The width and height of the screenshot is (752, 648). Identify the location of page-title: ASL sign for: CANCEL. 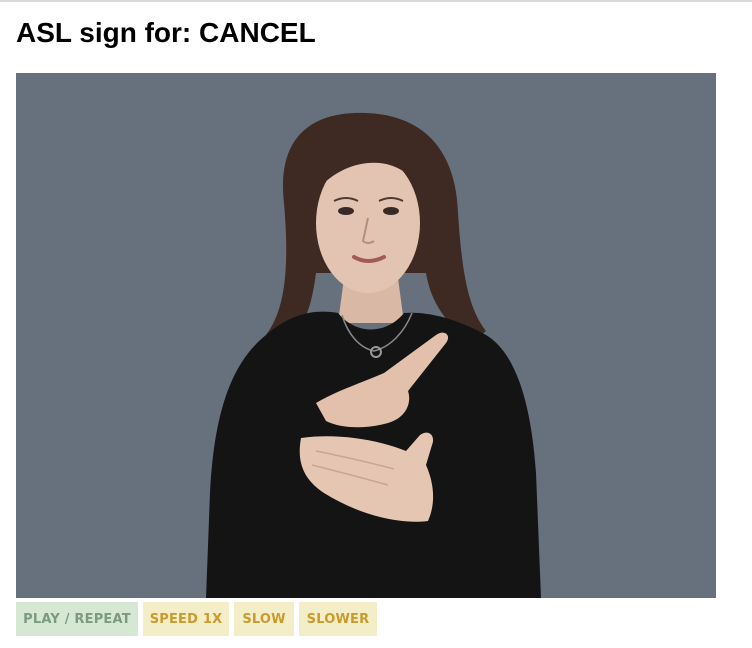
(166, 32).